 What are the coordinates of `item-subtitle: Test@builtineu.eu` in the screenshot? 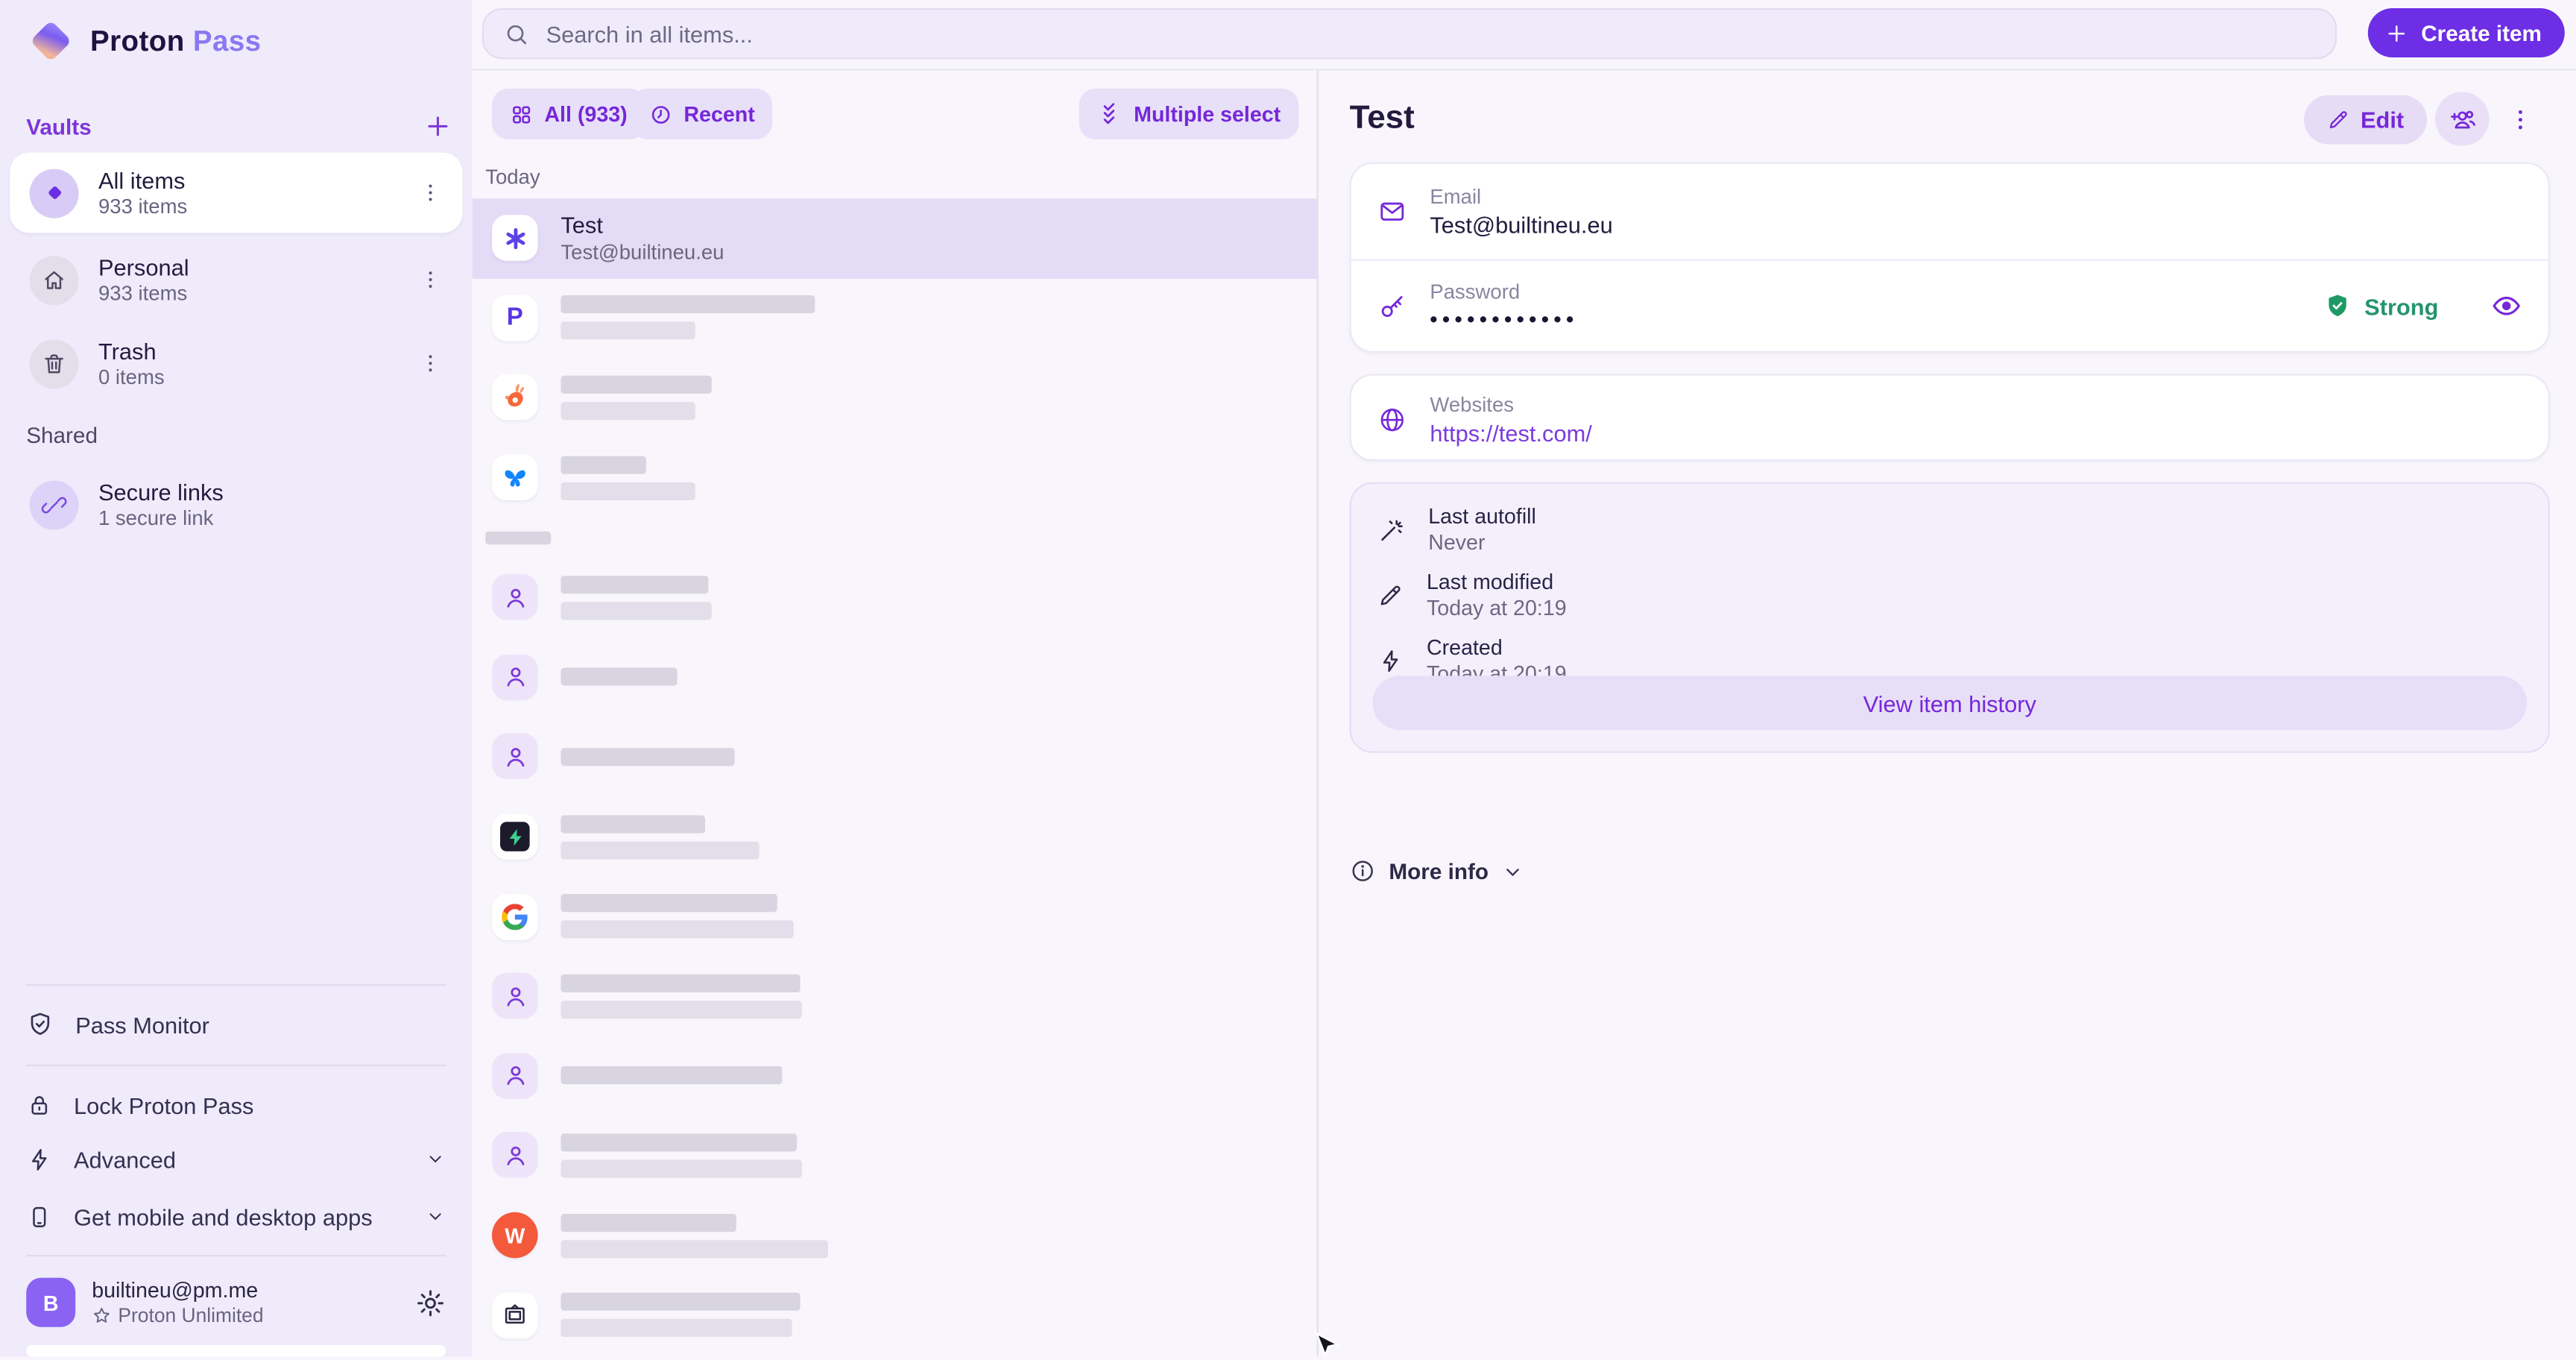 It's located at (642, 252).